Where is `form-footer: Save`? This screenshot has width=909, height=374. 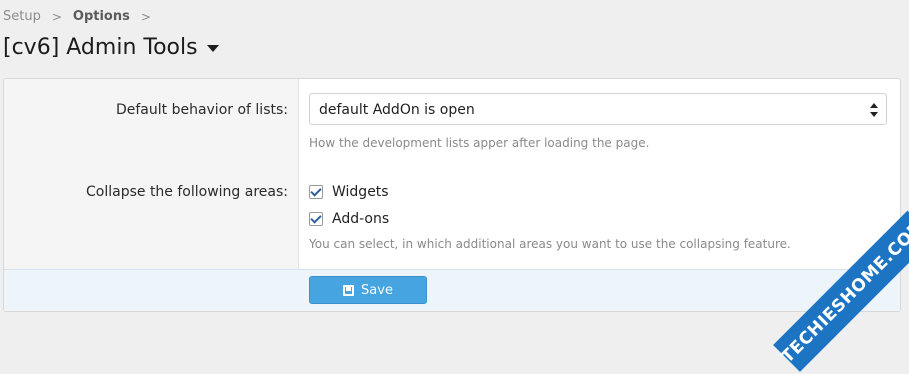
form-footer: Save is located at coordinates (452, 290).